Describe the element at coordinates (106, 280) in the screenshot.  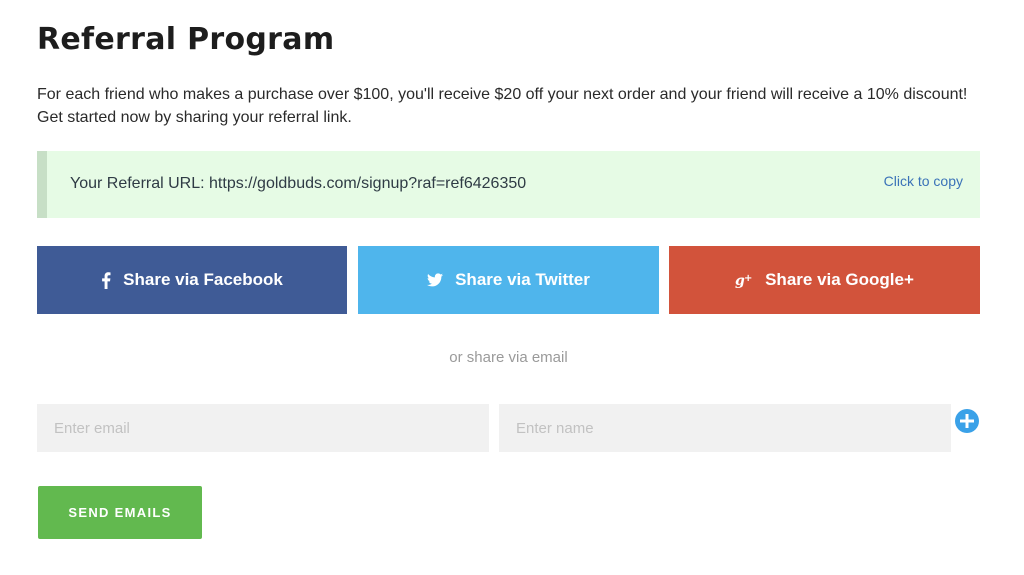
I see `facebook-icon` at that location.